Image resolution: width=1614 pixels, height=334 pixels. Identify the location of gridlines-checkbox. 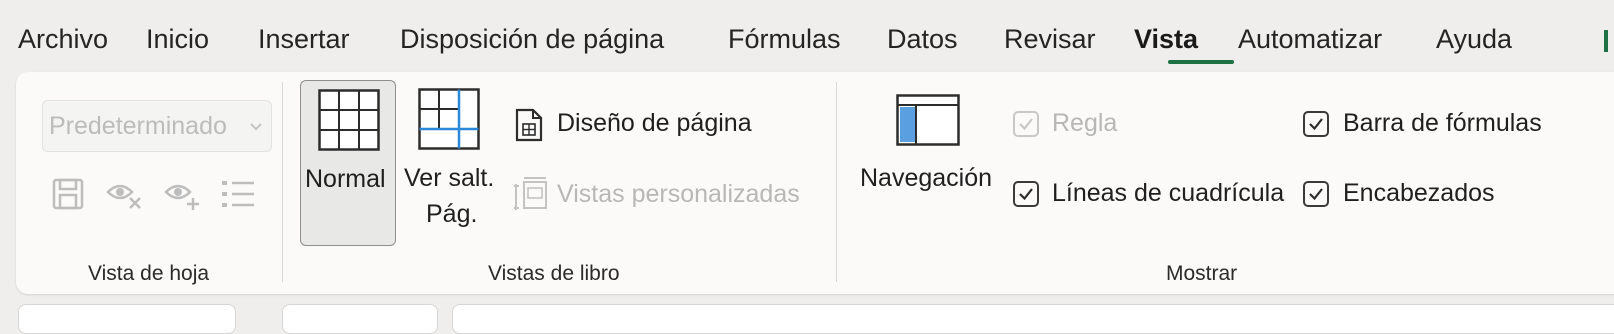
(1026, 194).